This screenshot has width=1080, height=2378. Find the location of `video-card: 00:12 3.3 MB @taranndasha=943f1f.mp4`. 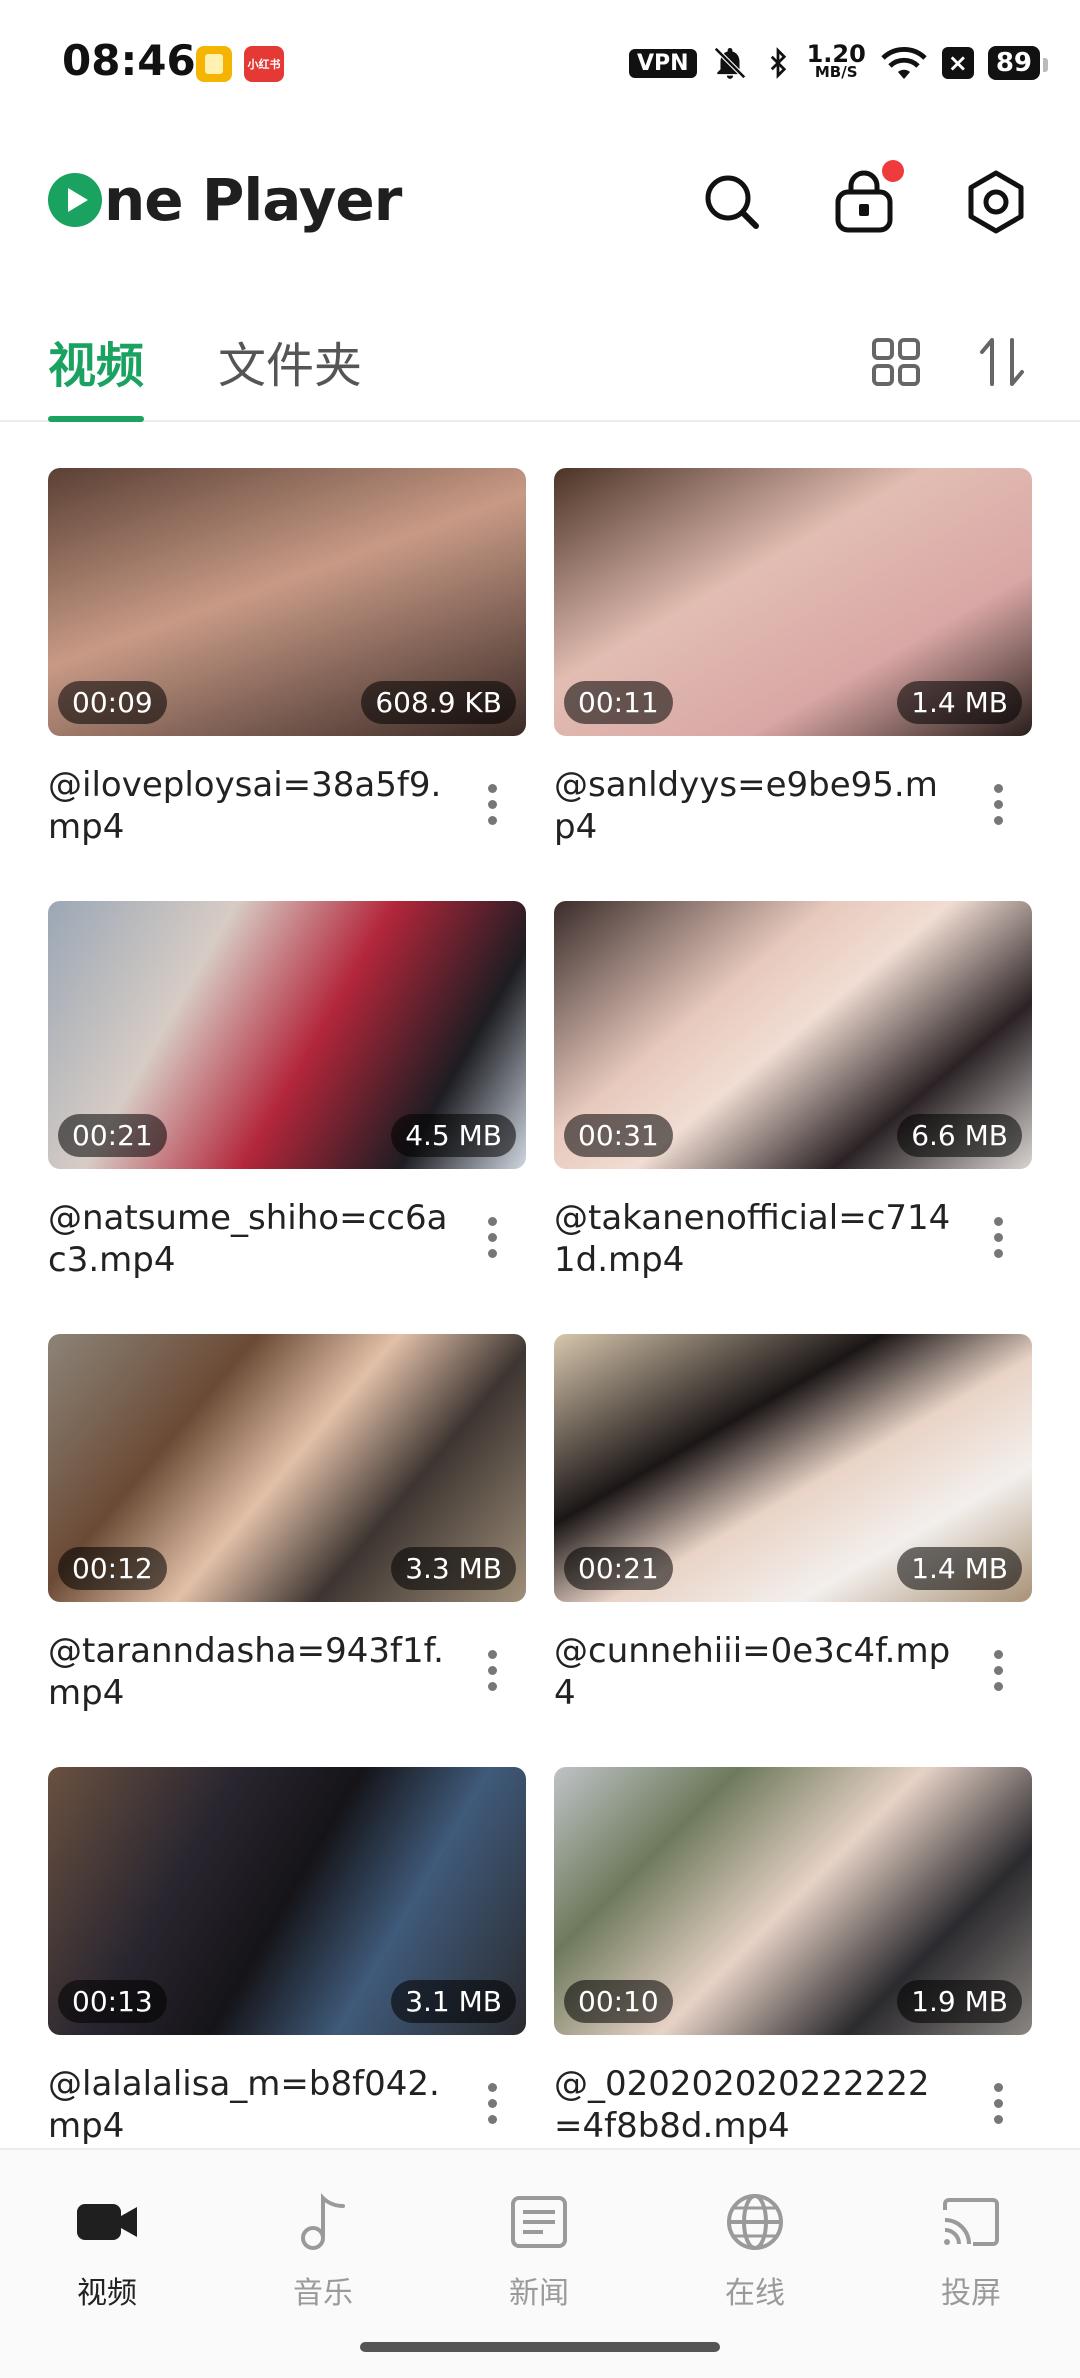

video-card: 00:12 3.3 MB @taranndasha=943f1f.mp4 is located at coordinates (287, 1534).